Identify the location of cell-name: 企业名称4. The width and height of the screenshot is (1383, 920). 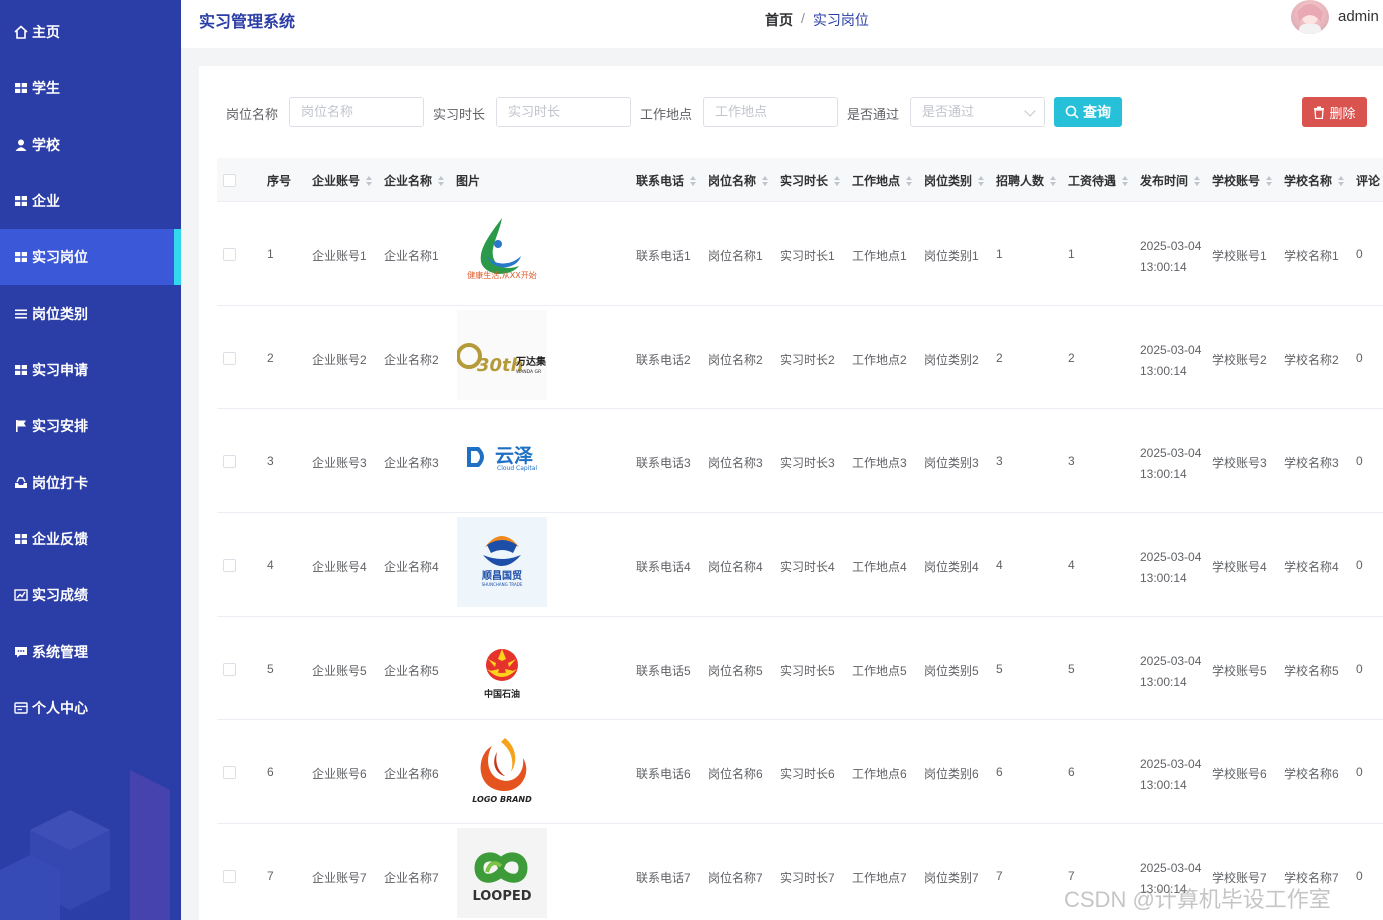
(411, 567).